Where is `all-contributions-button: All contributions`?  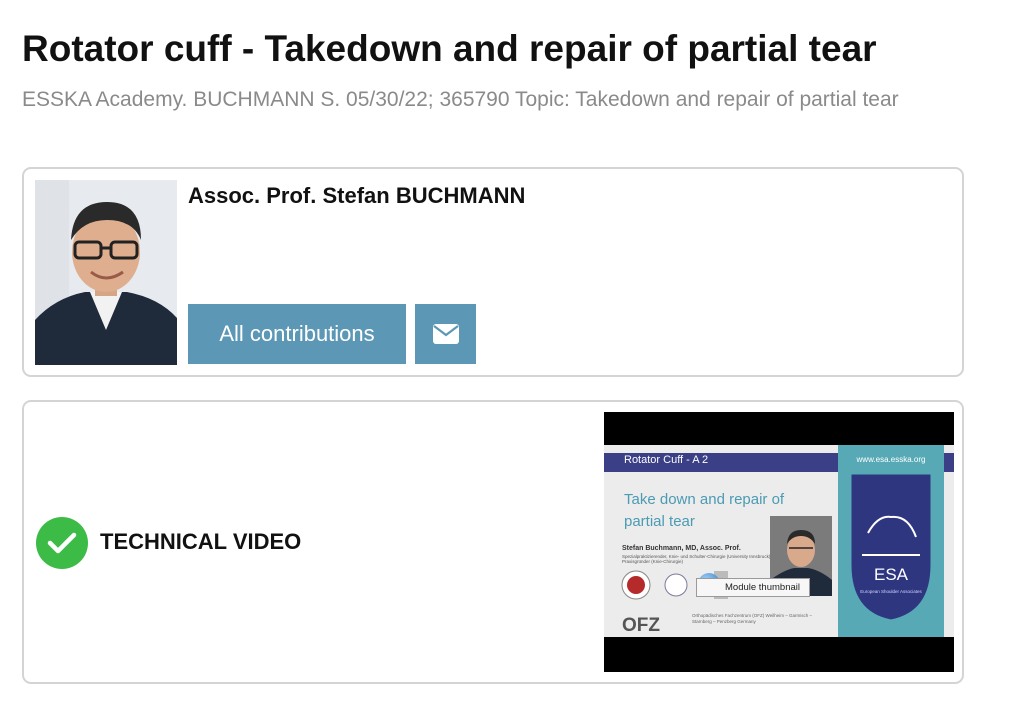 all-contributions-button: All contributions is located at coordinates (297, 334).